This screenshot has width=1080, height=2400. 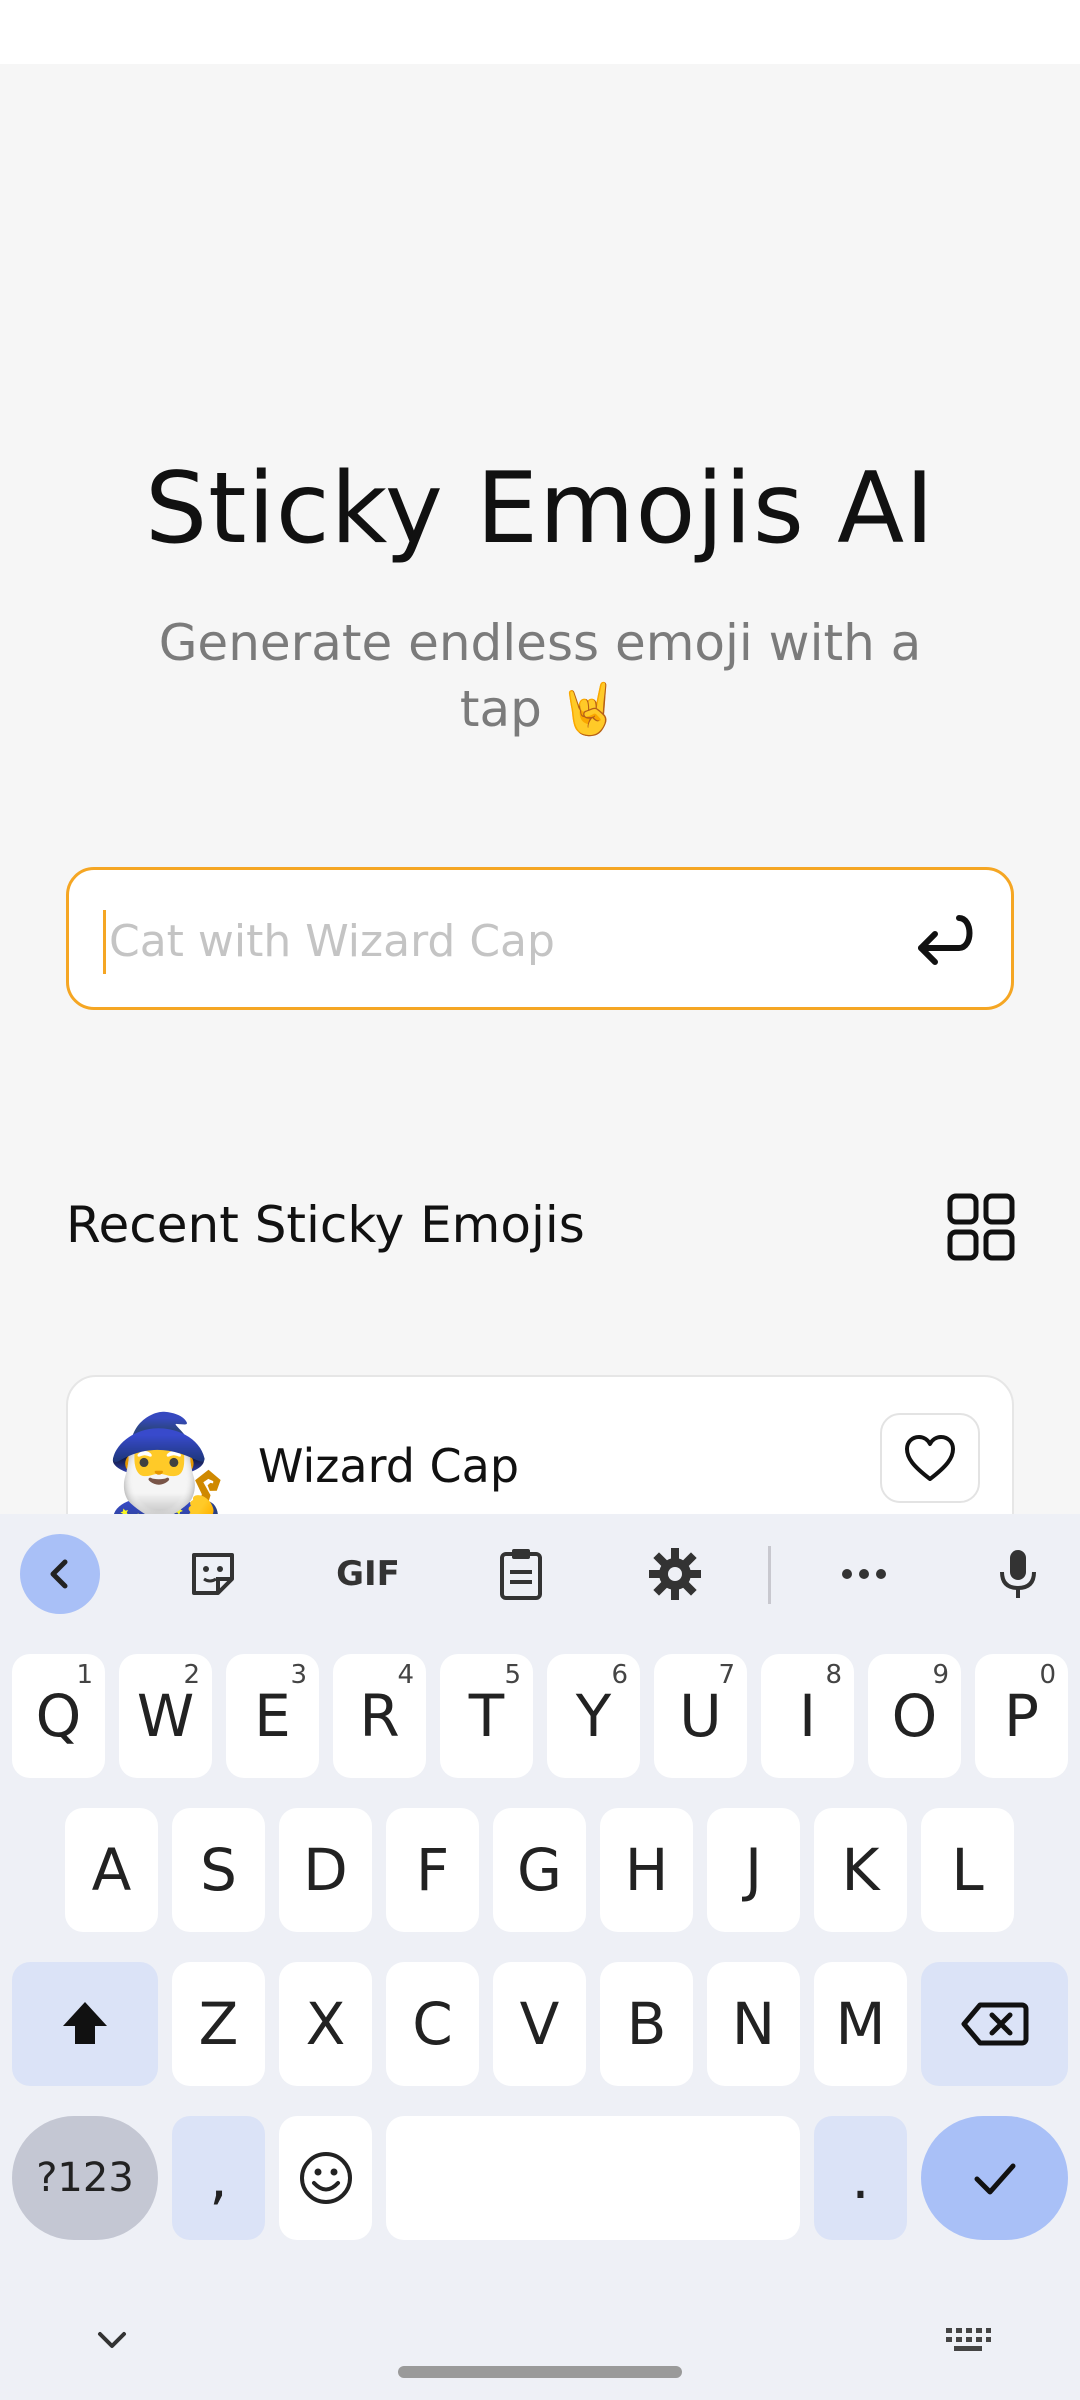 What do you see at coordinates (298, 1675) in the screenshot?
I see `key-hint: 3` at bounding box center [298, 1675].